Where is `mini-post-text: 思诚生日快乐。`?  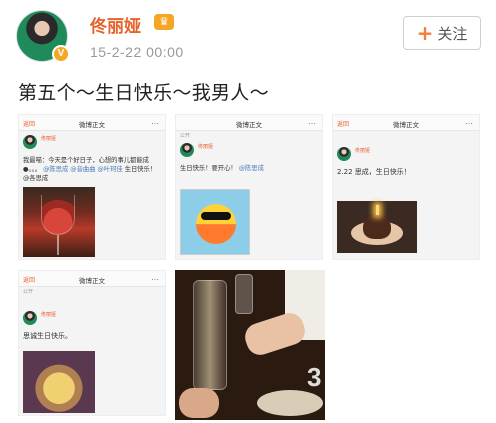
mini-post-text: 思诚生日快乐。 is located at coordinates (47, 336).